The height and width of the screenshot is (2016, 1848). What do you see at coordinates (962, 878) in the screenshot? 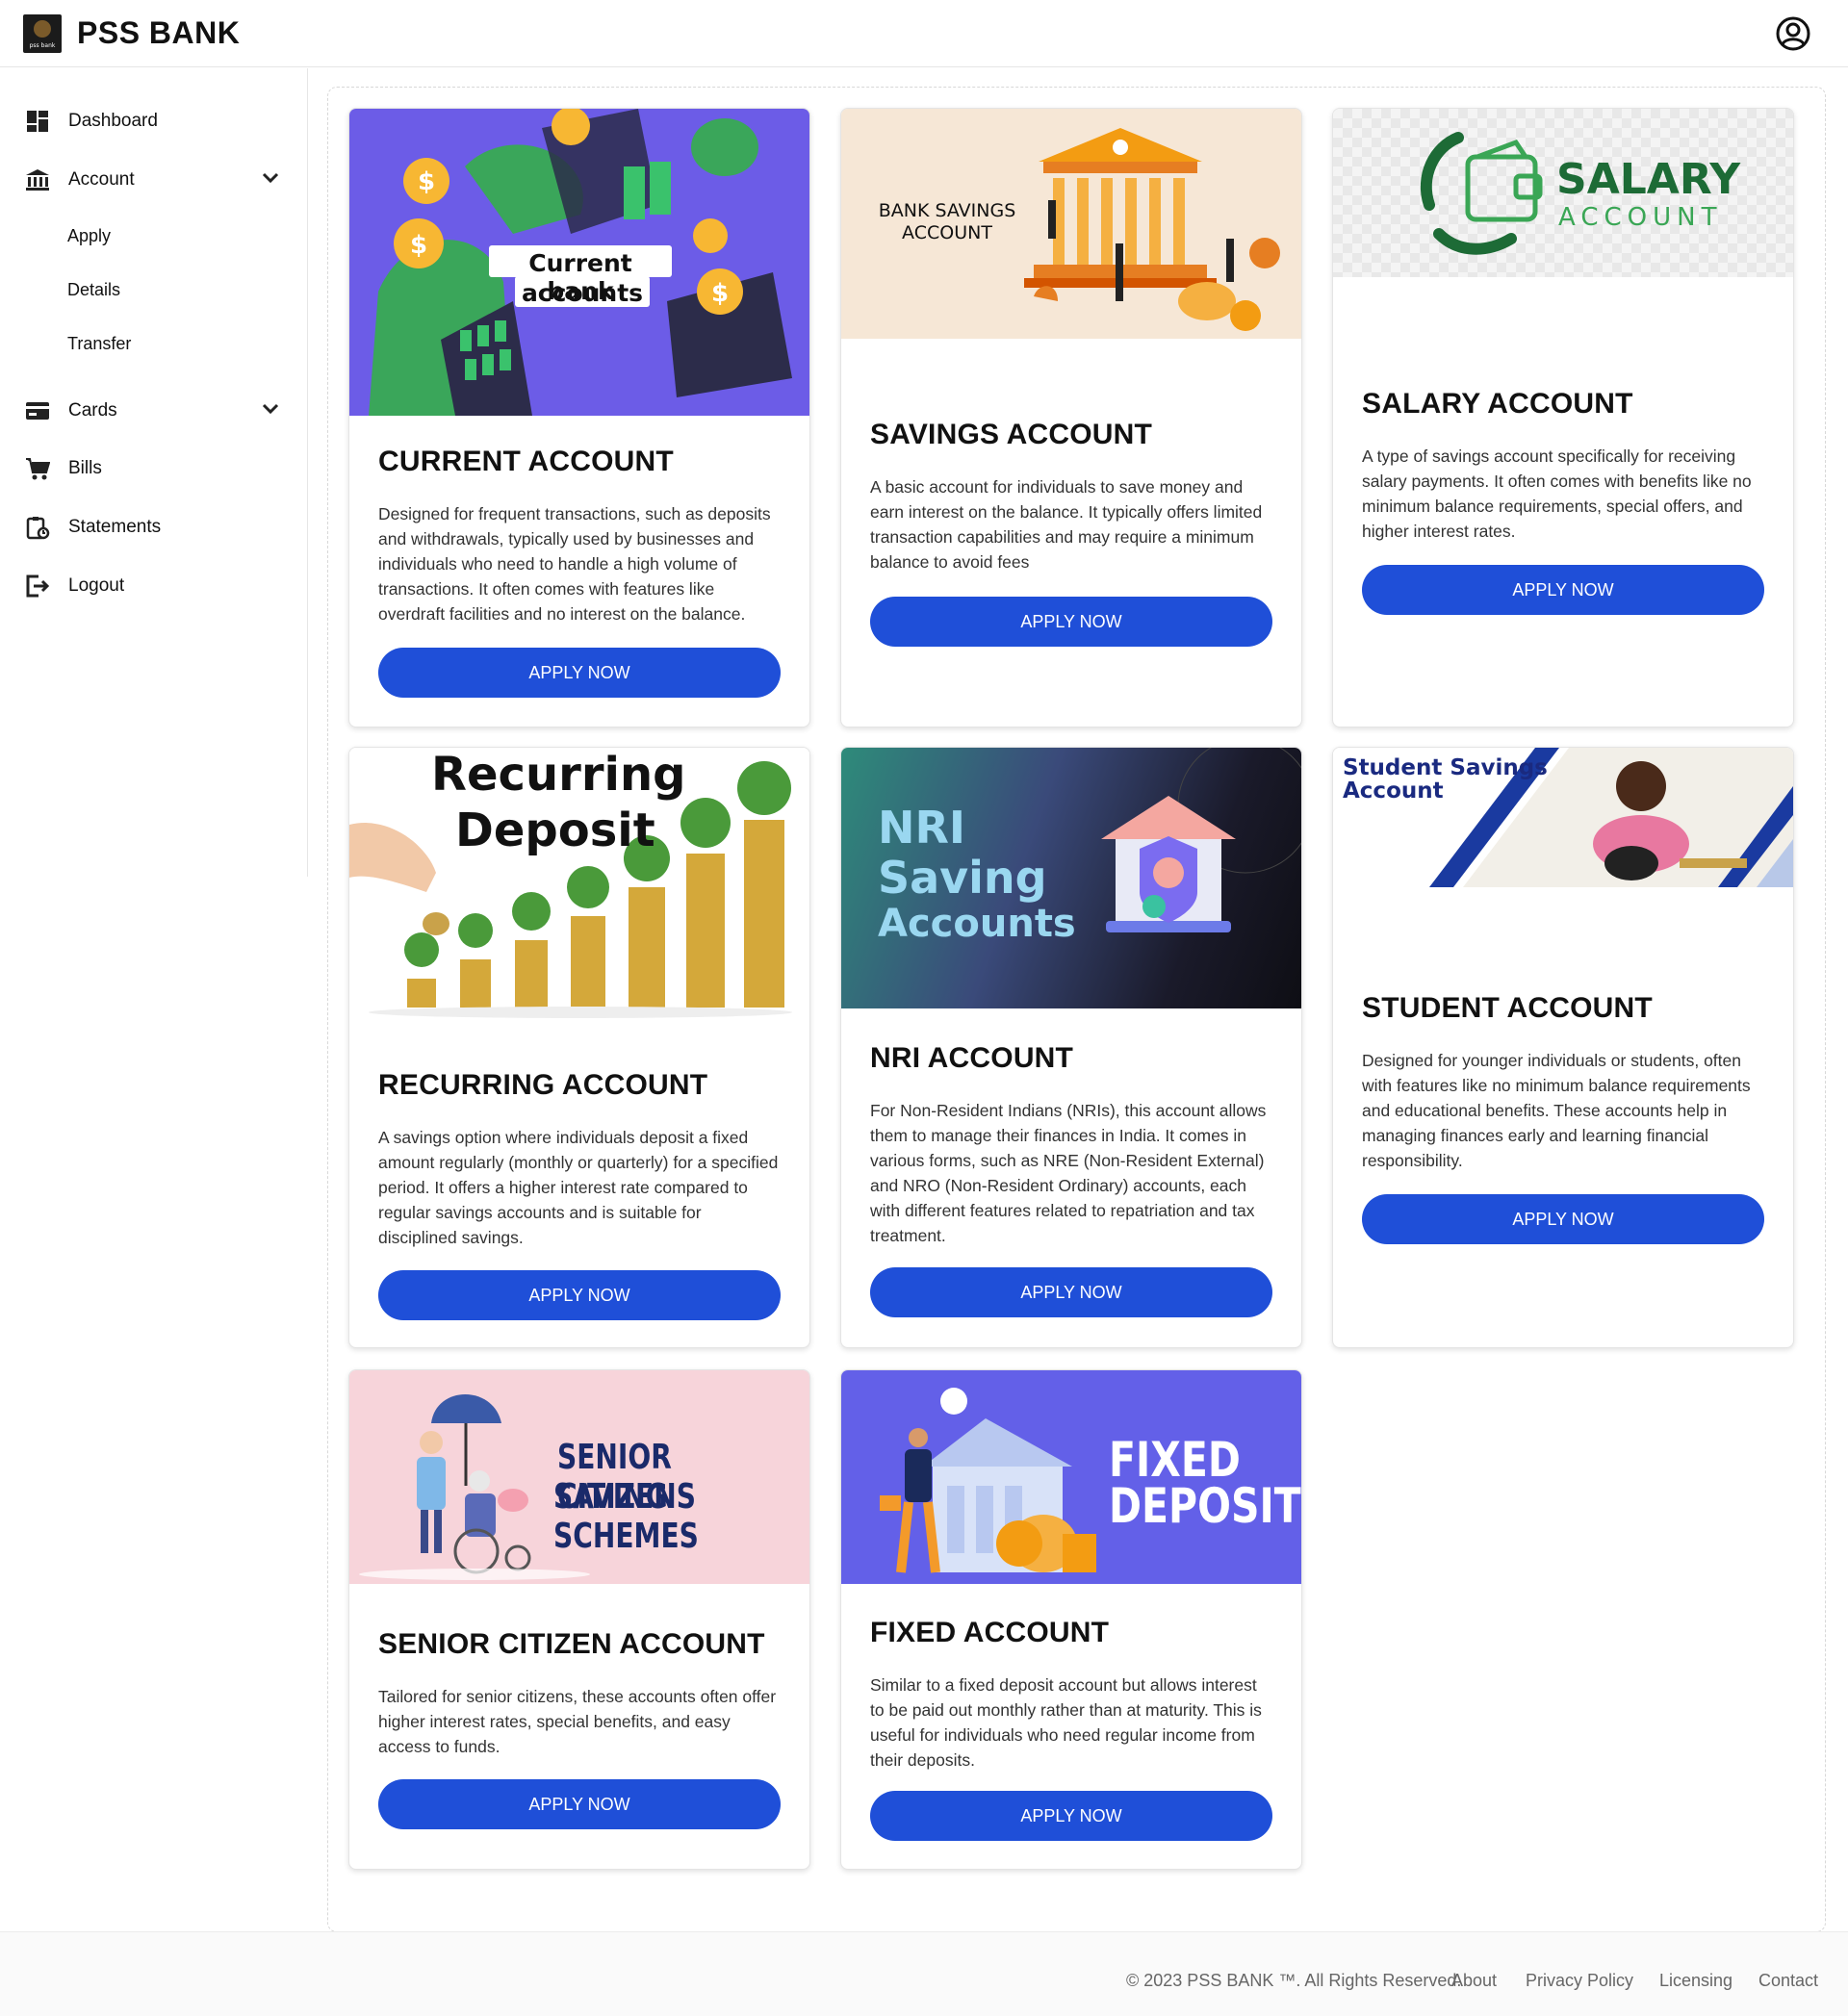
I see `image-caption-line2: Saving` at bounding box center [962, 878].